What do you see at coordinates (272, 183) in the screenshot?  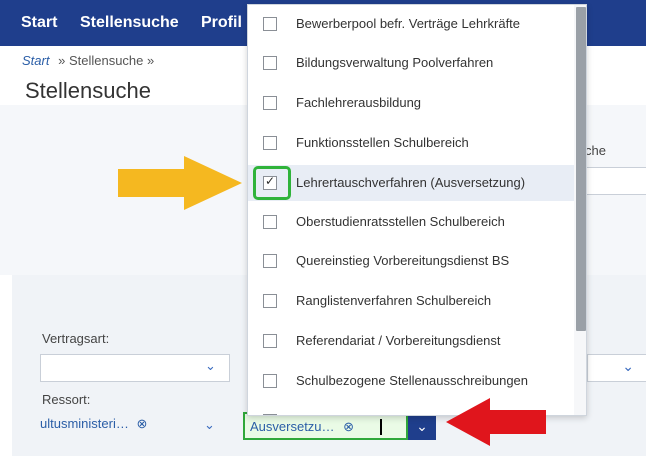 I see `highlight-box` at bounding box center [272, 183].